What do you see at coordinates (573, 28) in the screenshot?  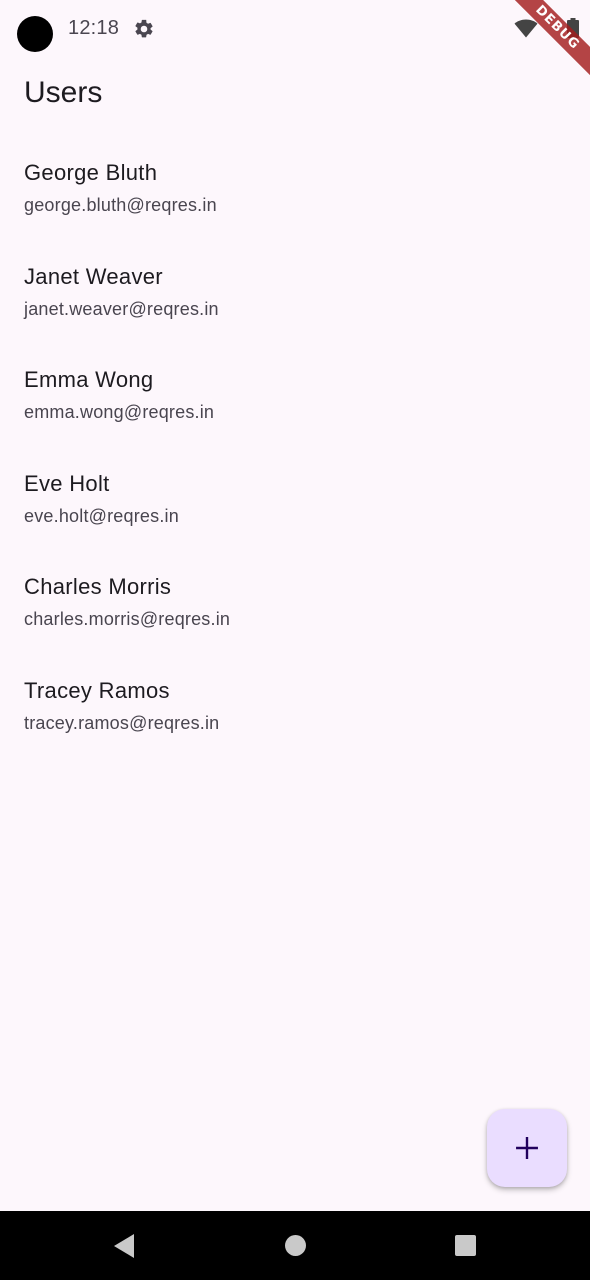 I see `battery-icon` at bounding box center [573, 28].